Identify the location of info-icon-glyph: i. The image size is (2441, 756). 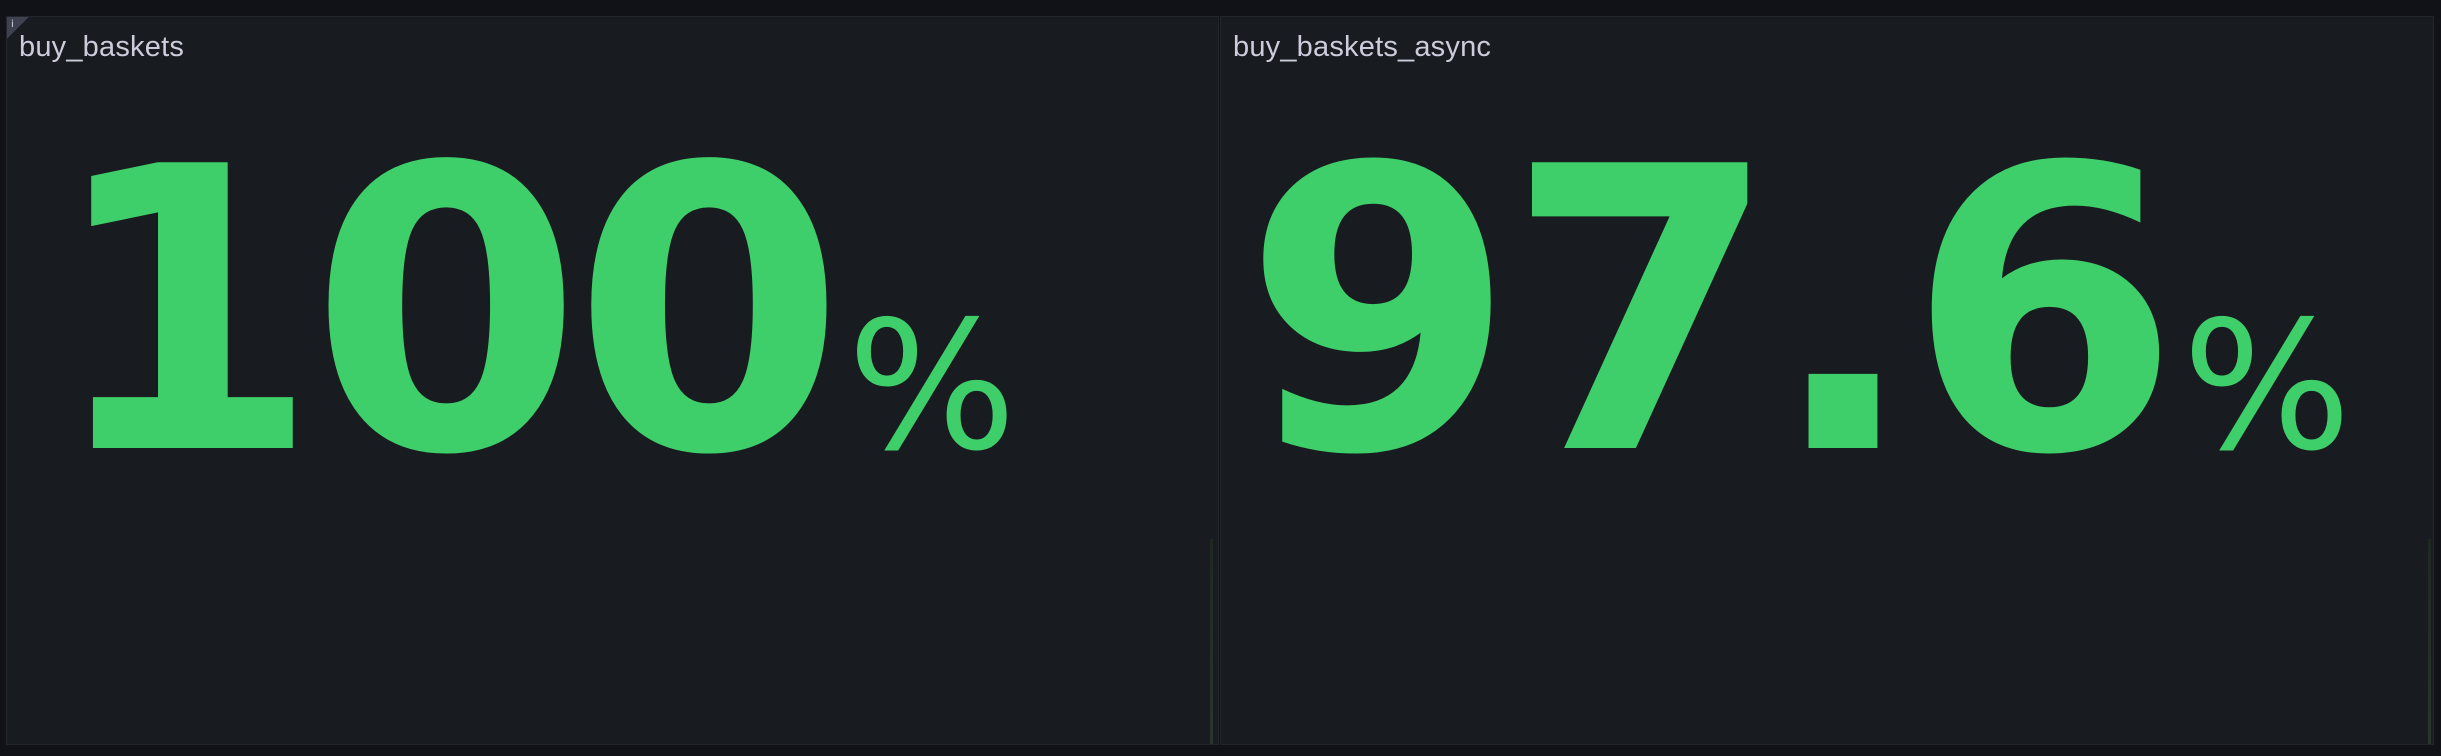
(12, 24).